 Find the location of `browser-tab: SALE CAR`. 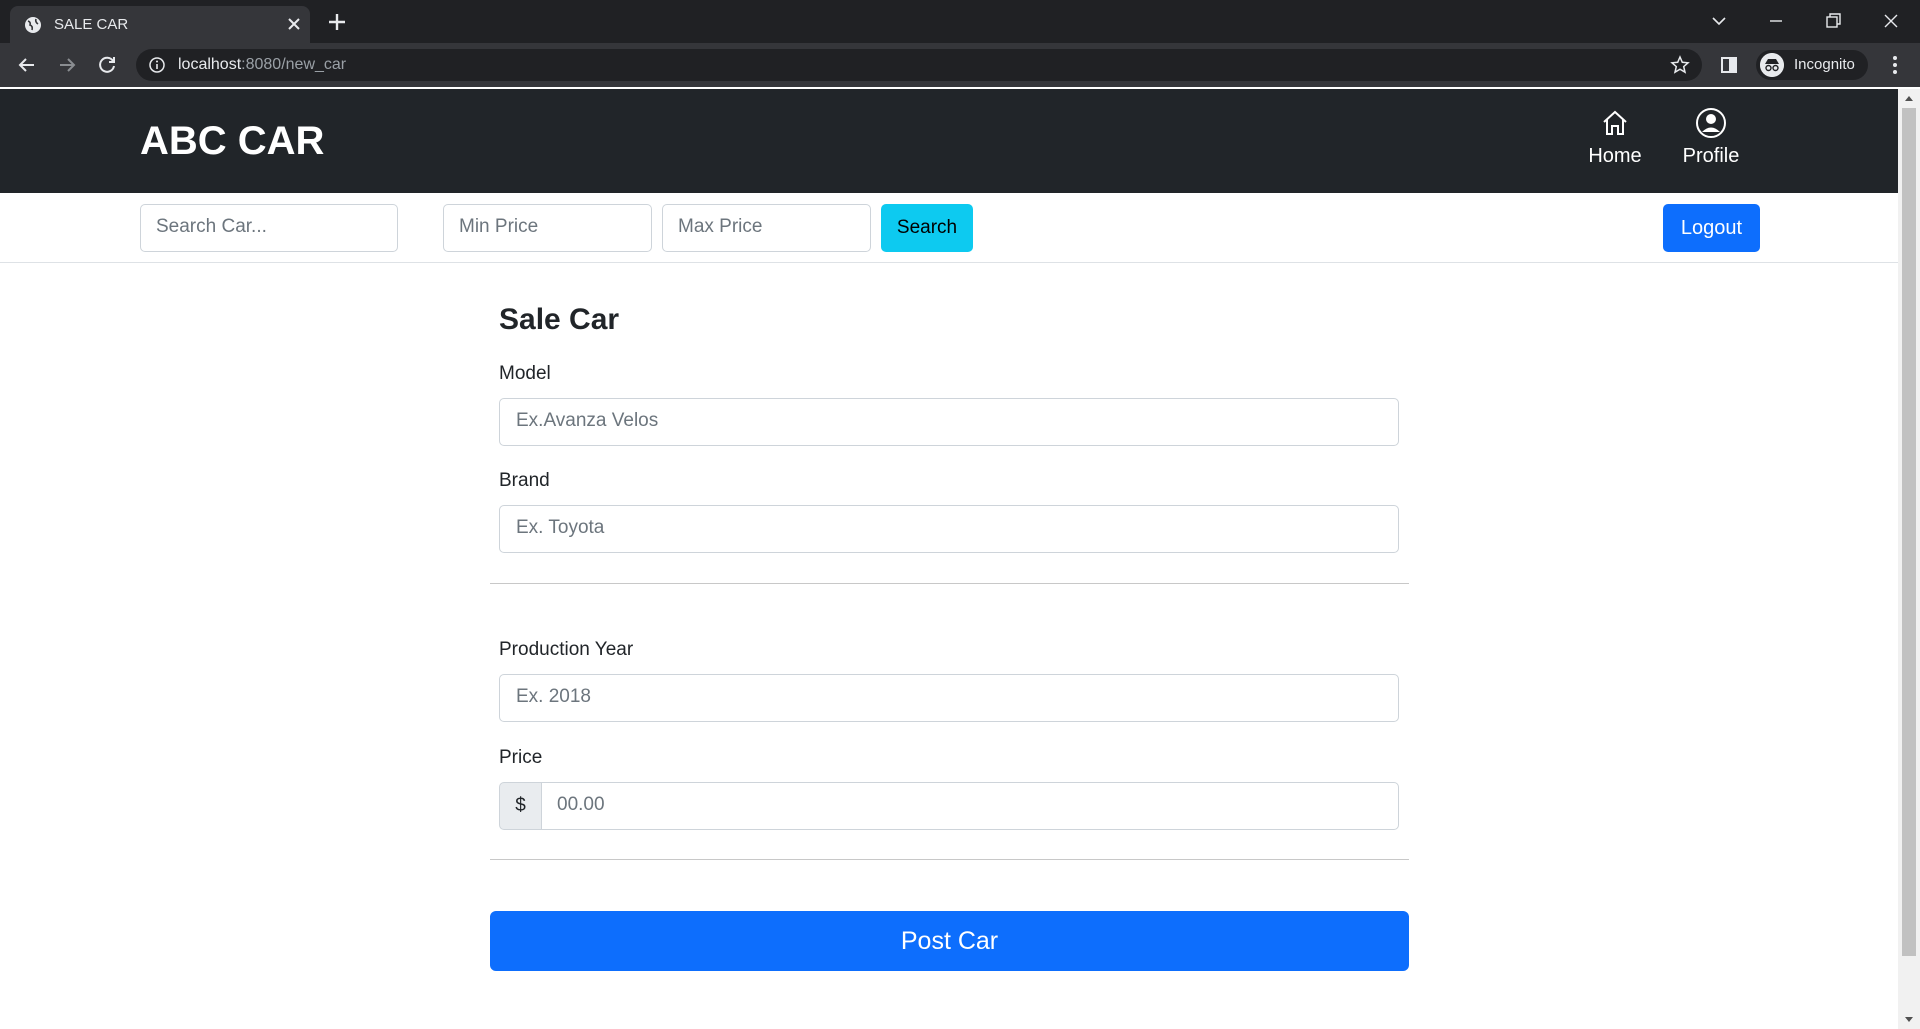

browser-tab: SALE CAR is located at coordinates (160, 24).